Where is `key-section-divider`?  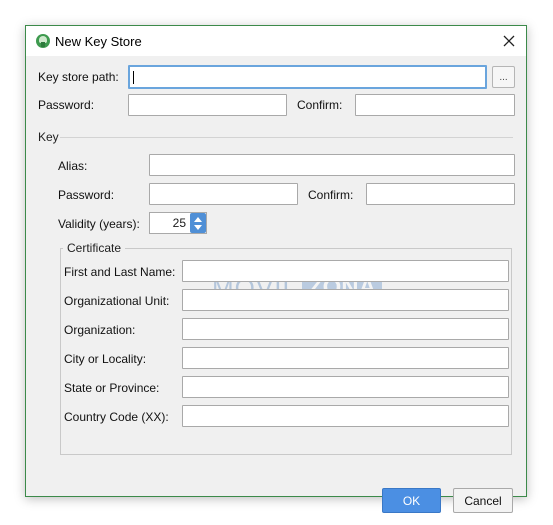
key-section-divider is located at coordinates (286, 137).